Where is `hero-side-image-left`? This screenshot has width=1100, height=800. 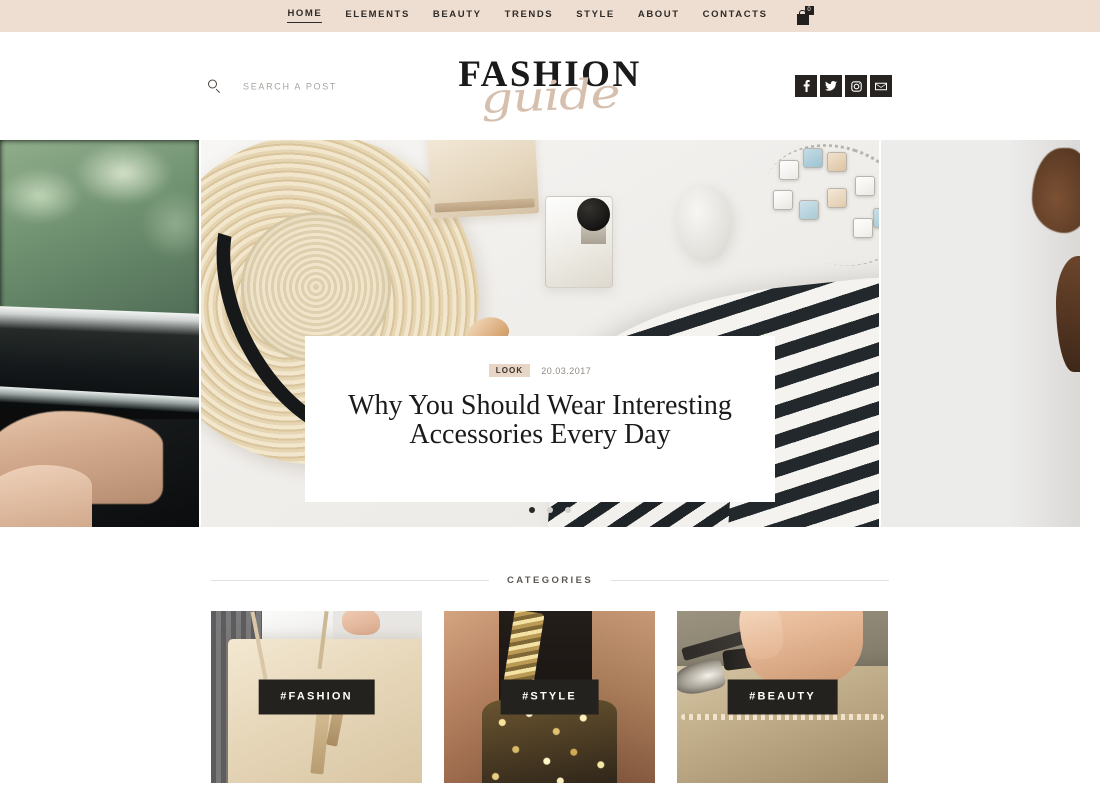
hero-side-image-left is located at coordinates (99, 333).